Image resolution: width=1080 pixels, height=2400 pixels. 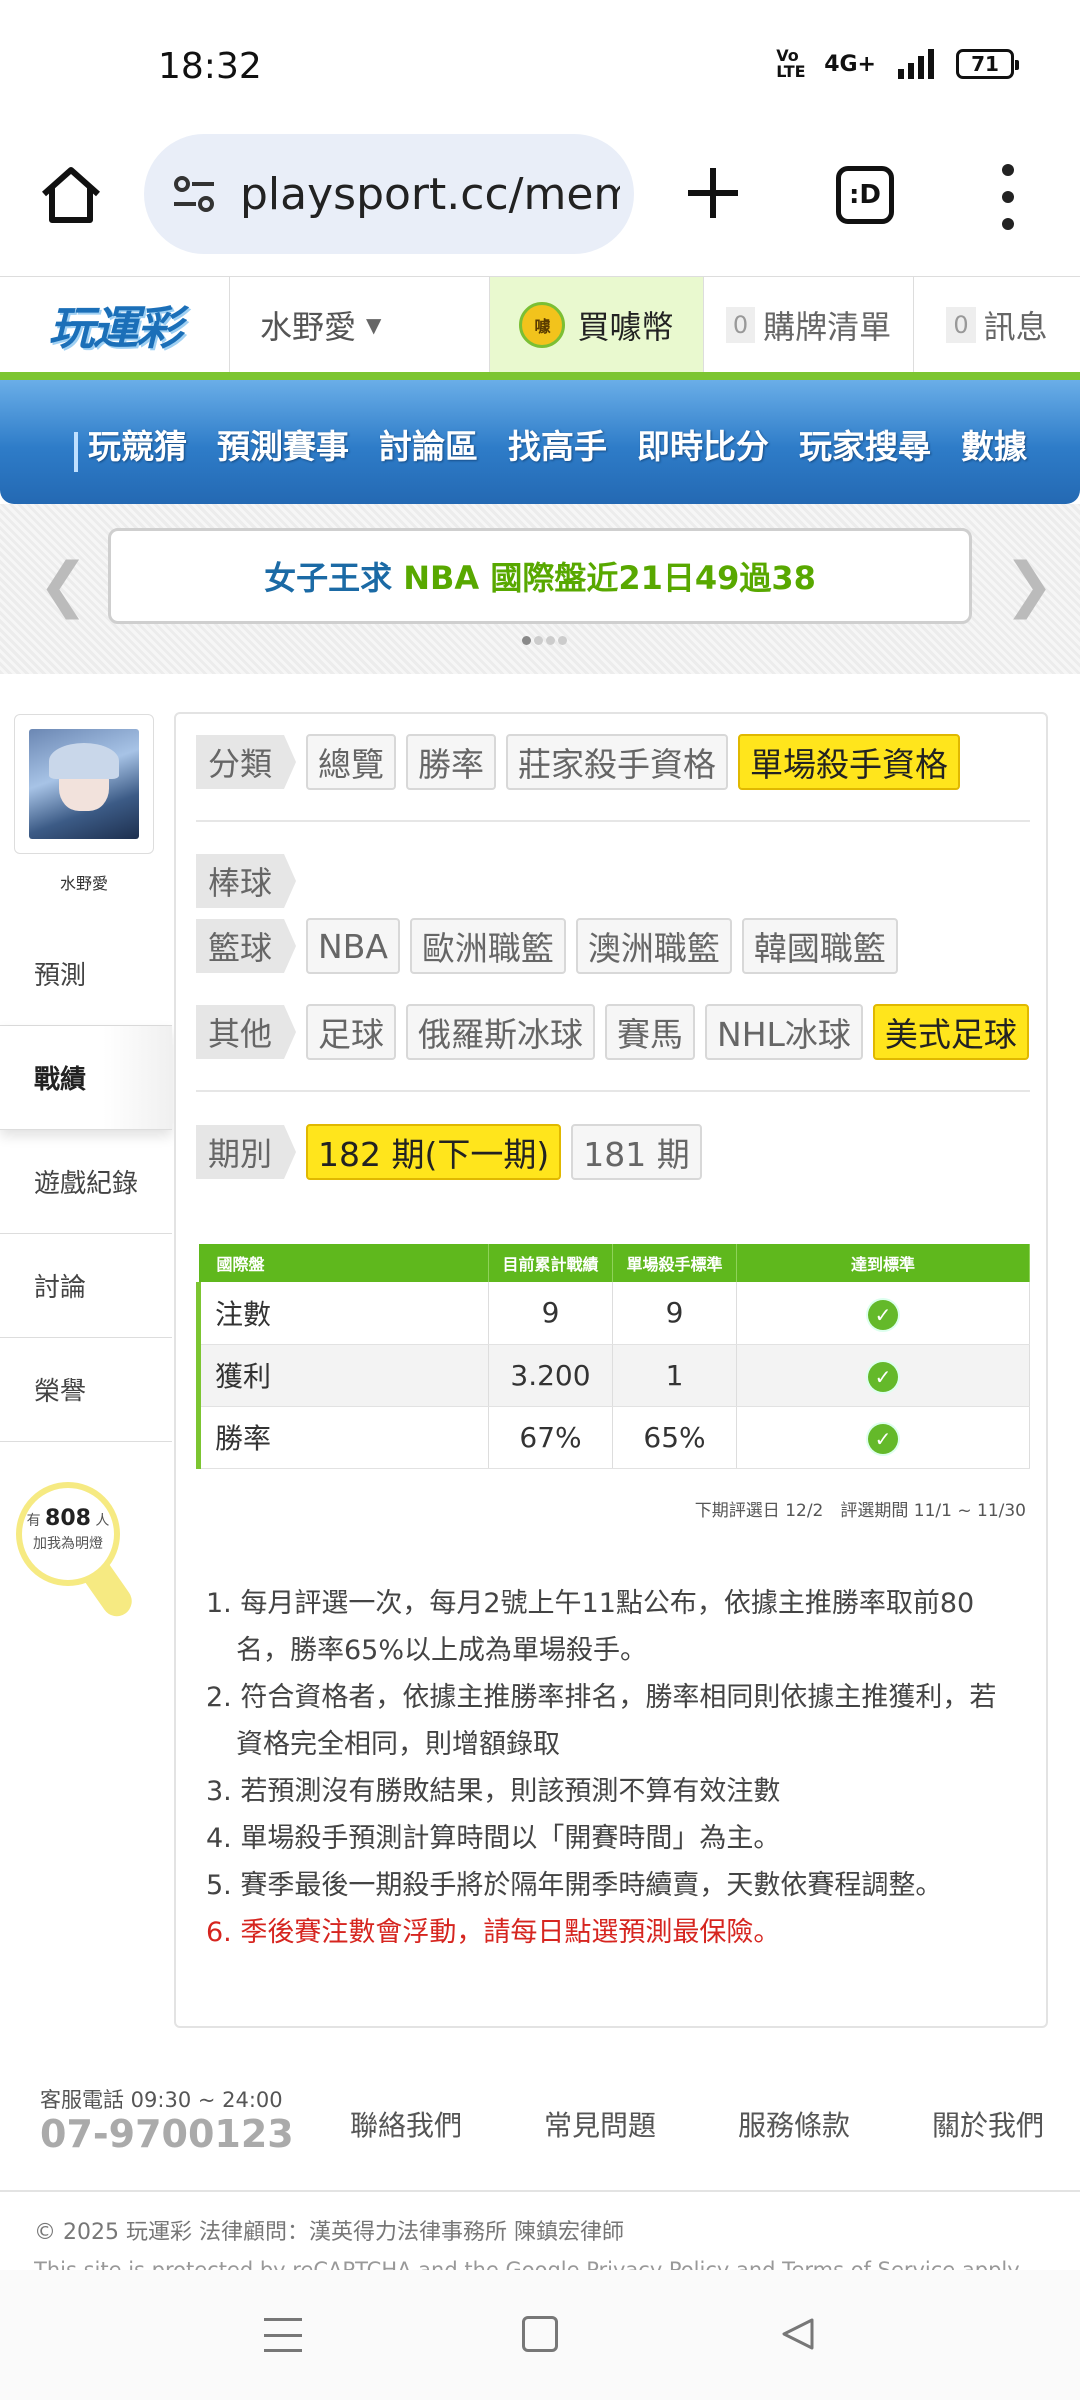 What do you see at coordinates (713, 193) in the screenshot?
I see `new-tab-icon` at bounding box center [713, 193].